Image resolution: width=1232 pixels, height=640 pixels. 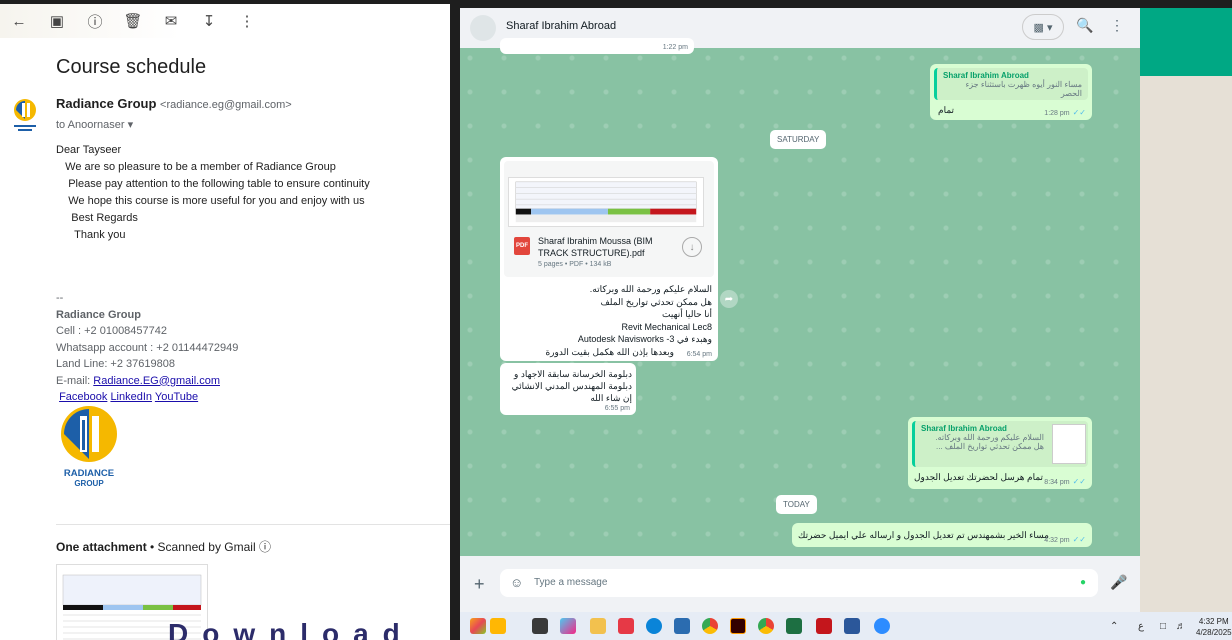 I want to click on message-text: تمام هرسل لحضرتك تعديل الجدول, so click(x=979, y=477).